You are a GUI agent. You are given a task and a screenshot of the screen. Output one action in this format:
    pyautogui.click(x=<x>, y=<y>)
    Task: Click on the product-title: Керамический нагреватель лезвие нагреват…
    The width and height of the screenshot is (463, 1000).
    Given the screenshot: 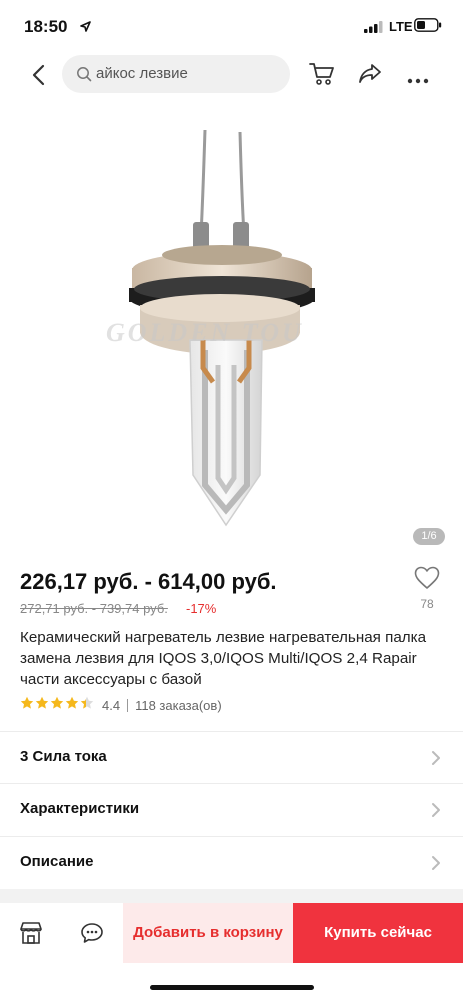 What is the action you would take?
    pyautogui.click(x=223, y=658)
    